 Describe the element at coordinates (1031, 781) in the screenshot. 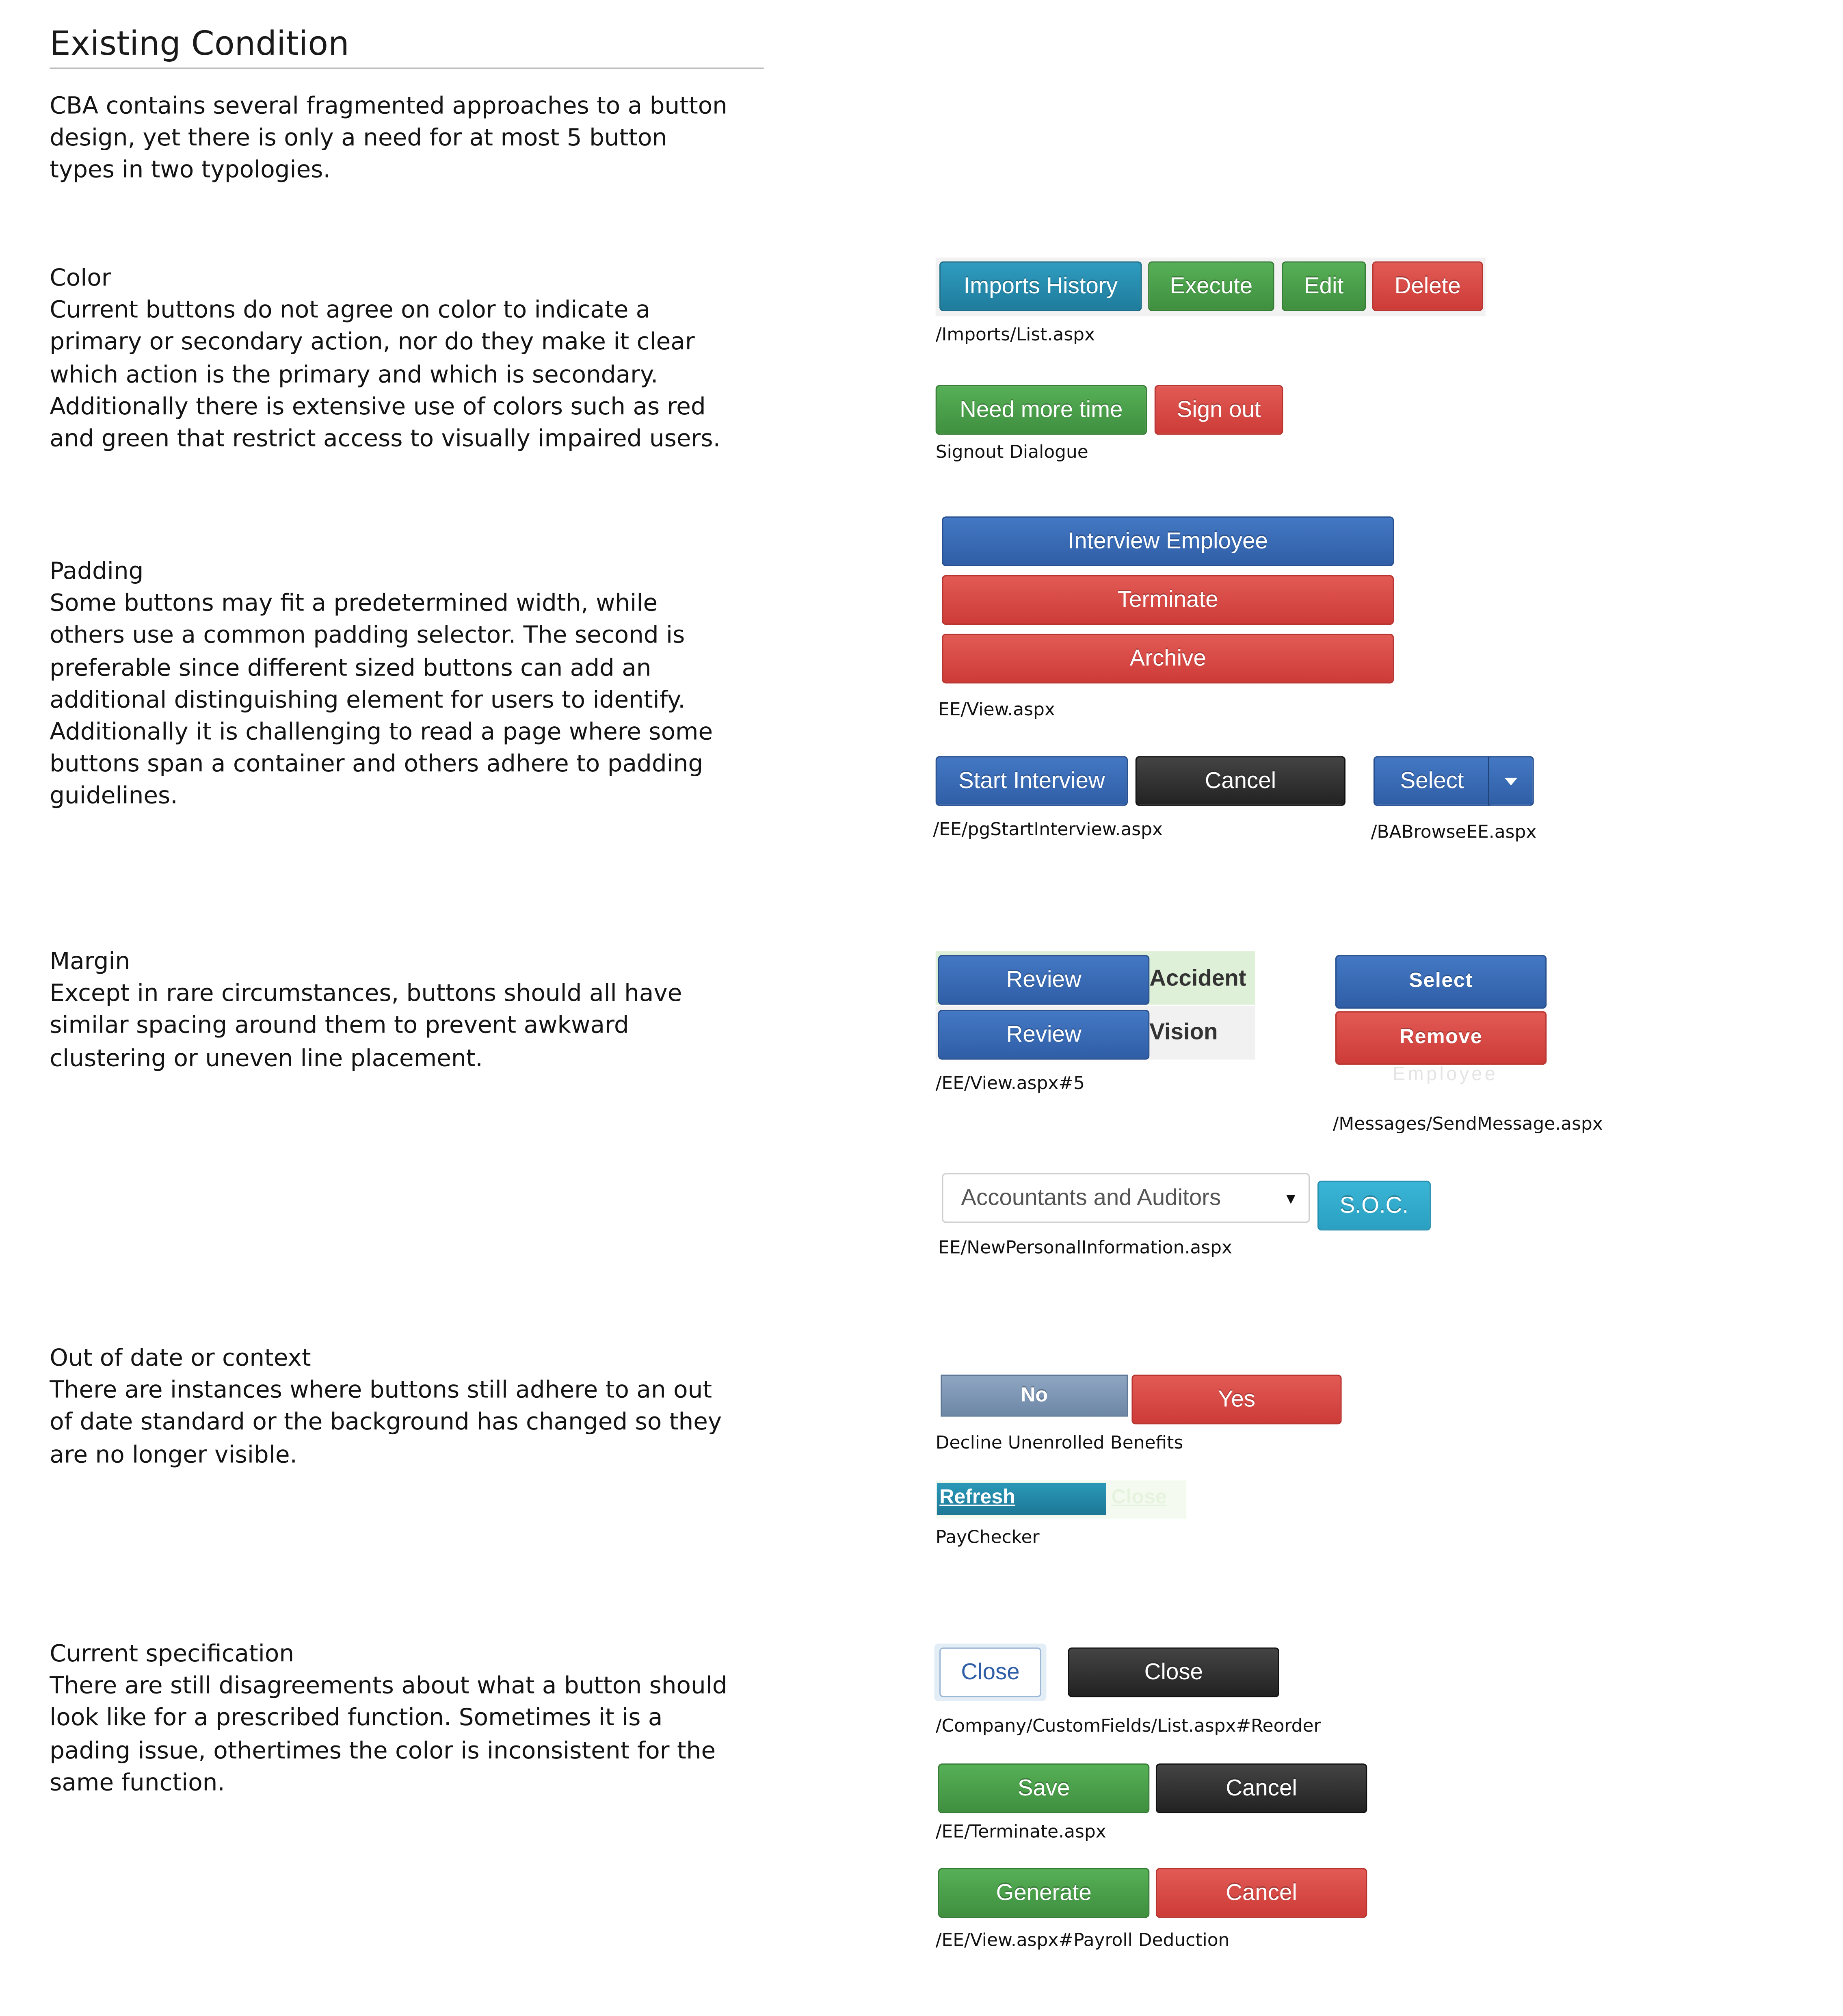

I see `start-interview-button: Start Interview` at that location.